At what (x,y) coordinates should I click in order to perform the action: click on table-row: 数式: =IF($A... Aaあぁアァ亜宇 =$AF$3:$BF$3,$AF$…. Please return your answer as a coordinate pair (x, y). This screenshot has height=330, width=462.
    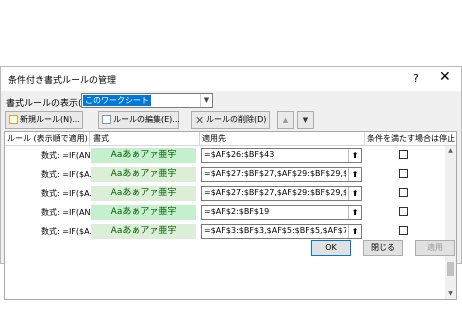
    Looking at the image, I should click on (225, 232).